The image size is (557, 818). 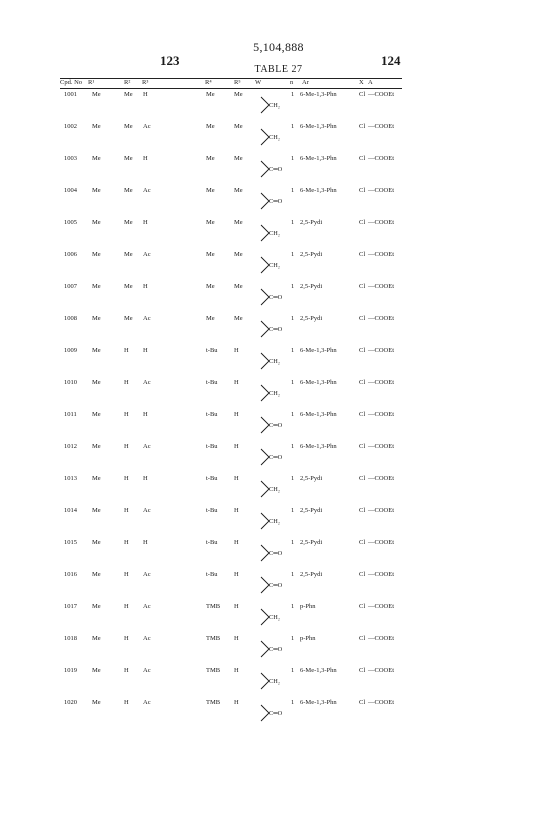 What do you see at coordinates (70, 670) in the screenshot?
I see `cell-cpd: 1019` at bounding box center [70, 670].